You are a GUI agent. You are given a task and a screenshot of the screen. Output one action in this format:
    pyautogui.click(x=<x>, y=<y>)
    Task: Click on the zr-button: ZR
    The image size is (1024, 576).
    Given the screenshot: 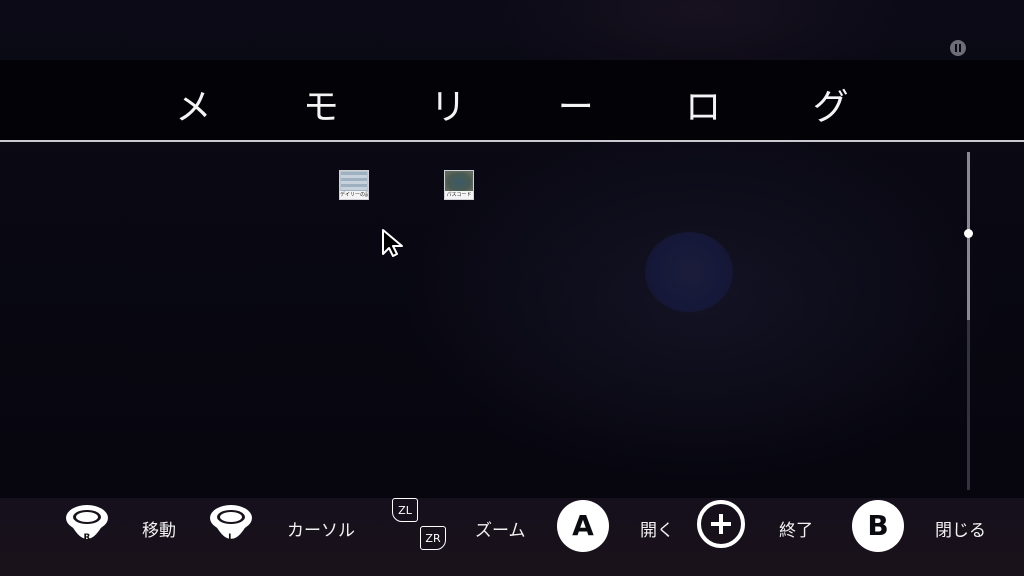 What is the action you would take?
    pyautogui.click(x=433, y=538)
    